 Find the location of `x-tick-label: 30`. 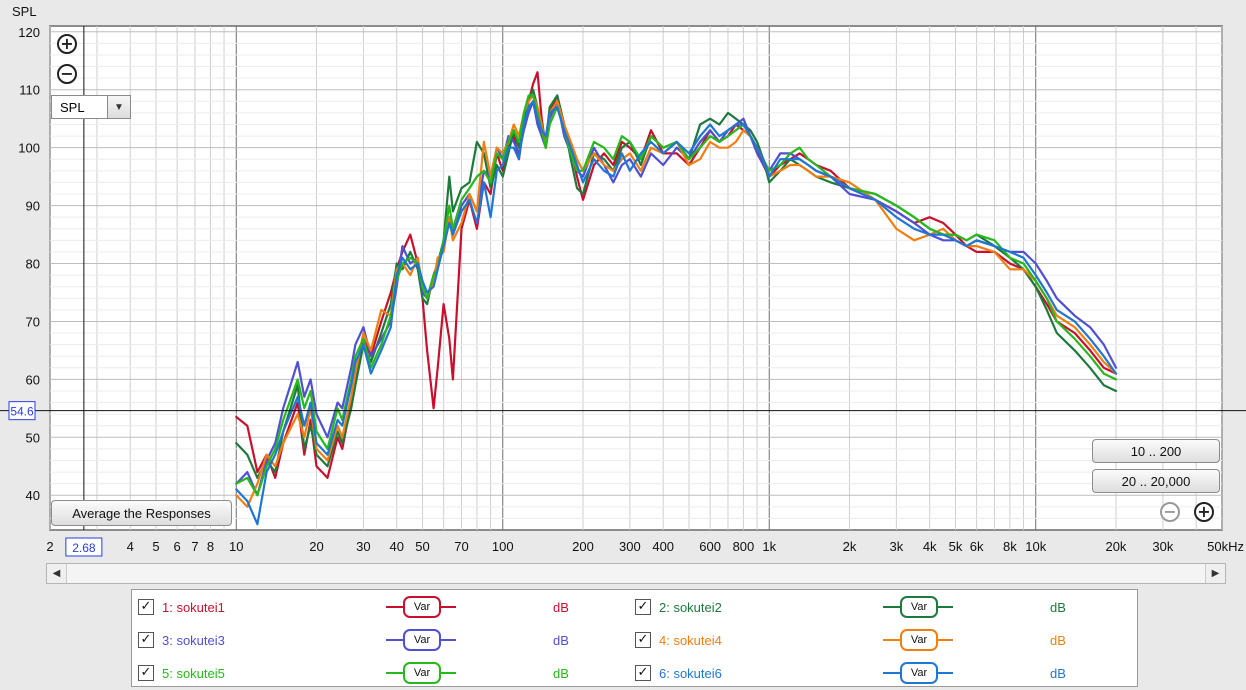

x-tick-label: 30 is located at coordinates (363, 546).